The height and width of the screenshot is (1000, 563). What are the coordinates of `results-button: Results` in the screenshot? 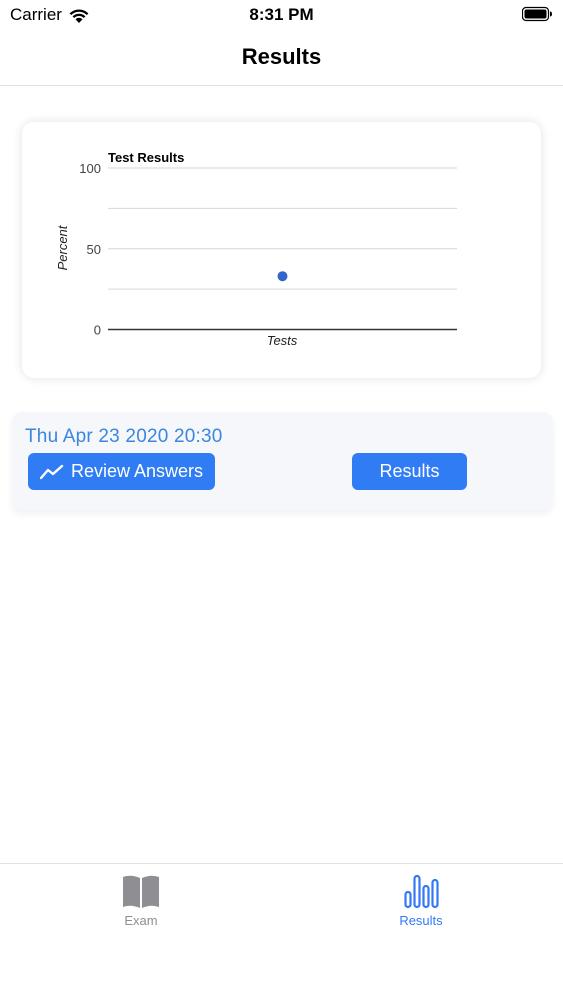 It's located at (409, 471).